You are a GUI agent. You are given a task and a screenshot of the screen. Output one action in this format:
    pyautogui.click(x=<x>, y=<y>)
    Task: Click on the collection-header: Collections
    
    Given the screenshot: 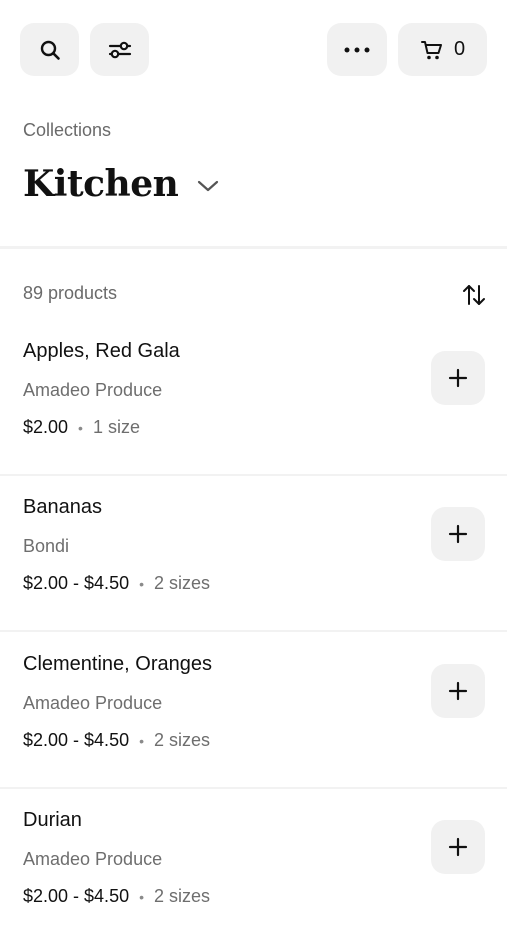 What is the action you would take?
    pyautogui.click(x=67, y=130)
    